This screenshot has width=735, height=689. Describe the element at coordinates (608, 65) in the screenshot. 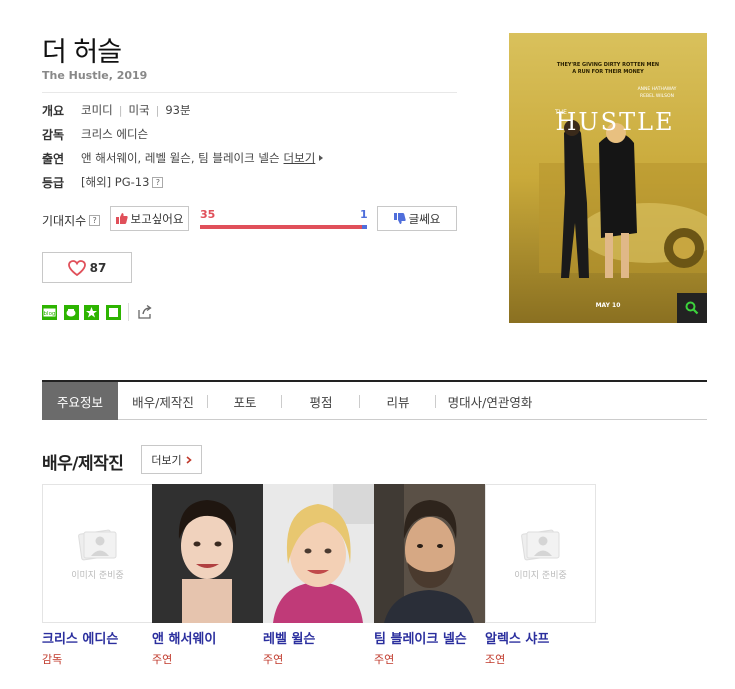

I see `poster-tagline-1: THEY'RE GIVING DIRTY ROTTEN MEN` at that location.